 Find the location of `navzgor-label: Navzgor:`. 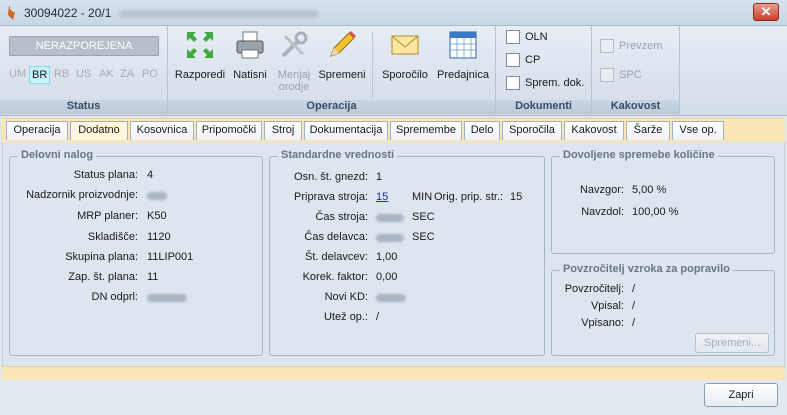

navzgor-label: Navzgor: is located at coordinates (601, 190).